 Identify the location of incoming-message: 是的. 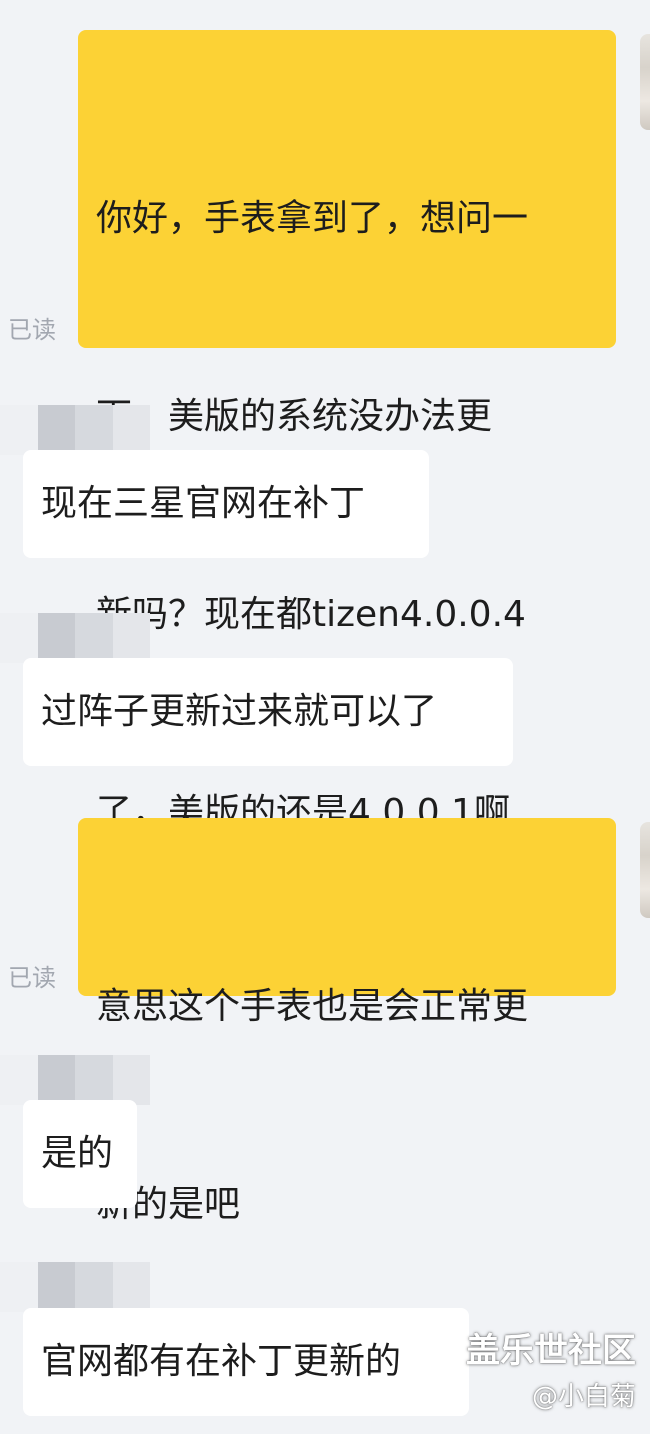
(80, 1154).